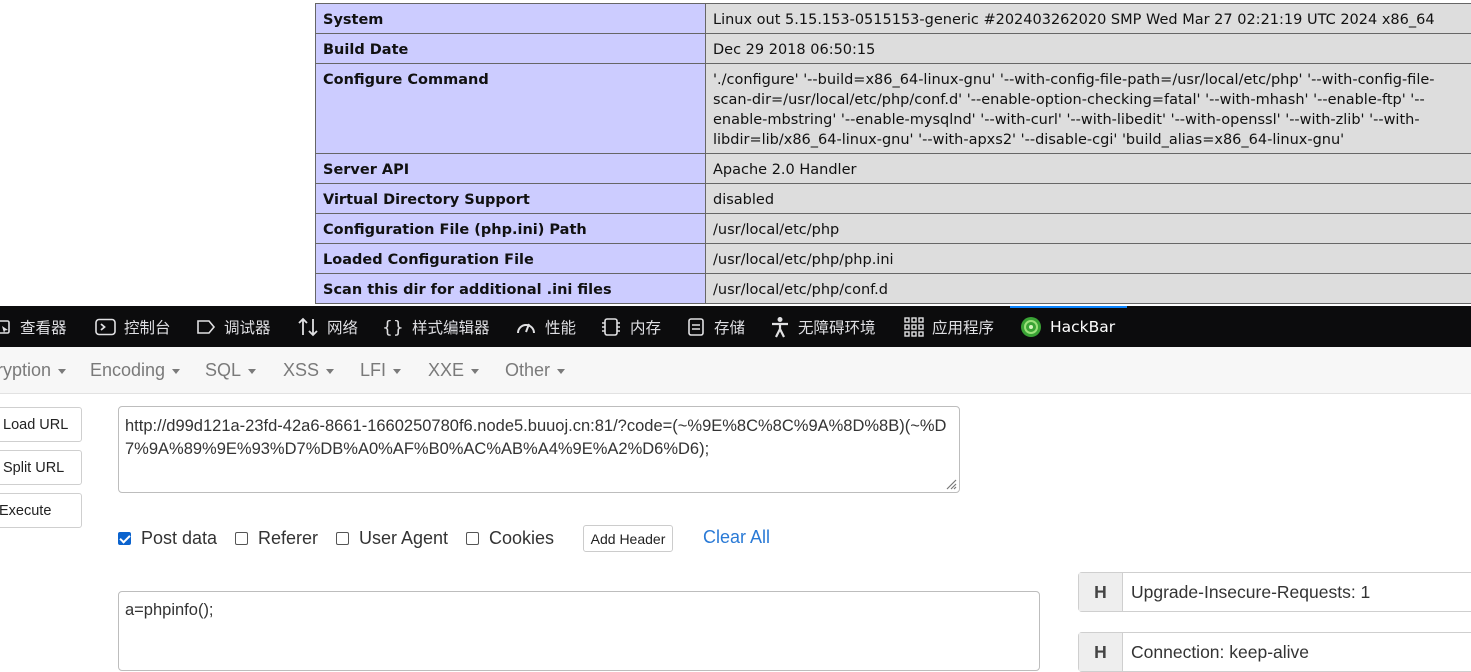 The height and width of the screenshot is (672, 1471). I want to click on table-row: Build Date Dec 29 2018 06:50:15, so click(893, 49).